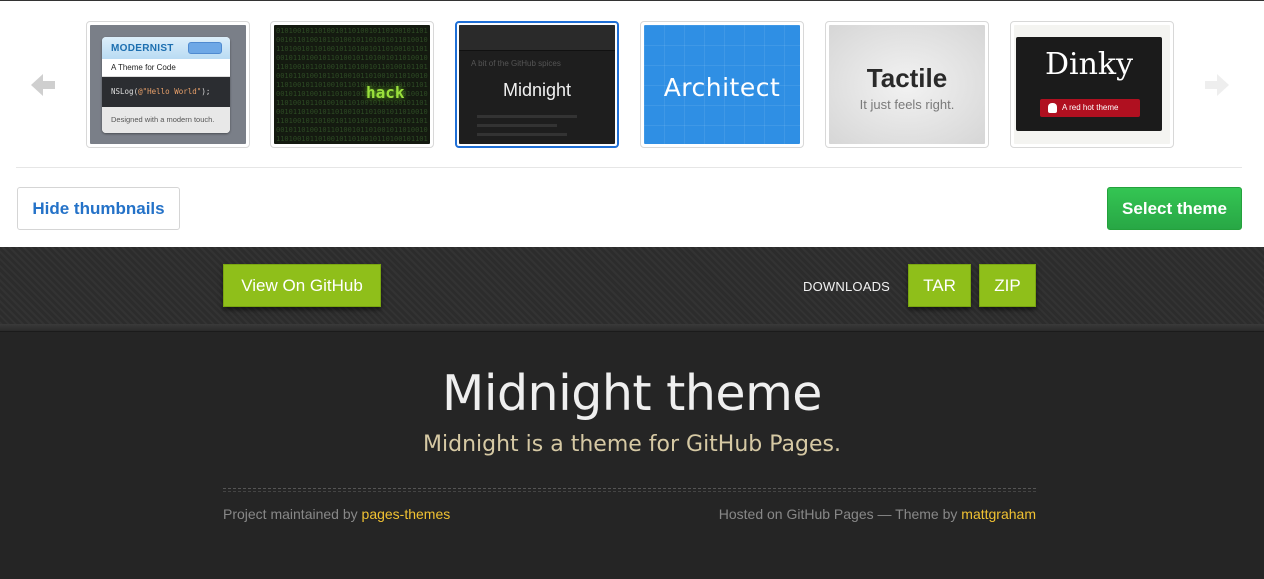 The width and height of the screenshot is (1264, 579). Describe the element at coordinates (1174, 208) in the screenshot. I see `select-theme-button: Select theme` at that location.